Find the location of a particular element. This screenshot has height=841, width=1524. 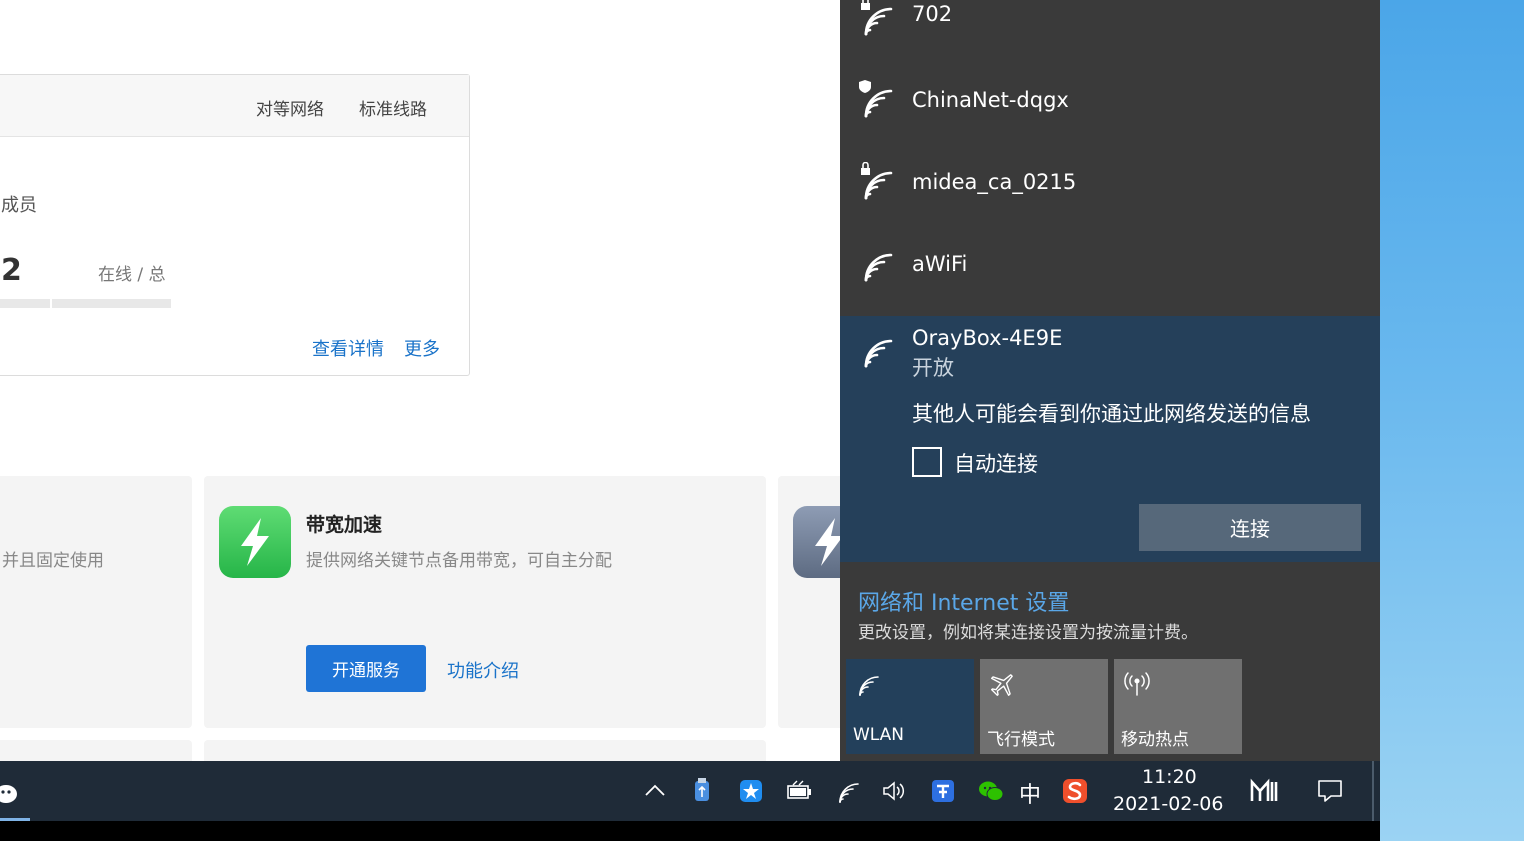

members-count: 2 is located at coordinates (11, 270).